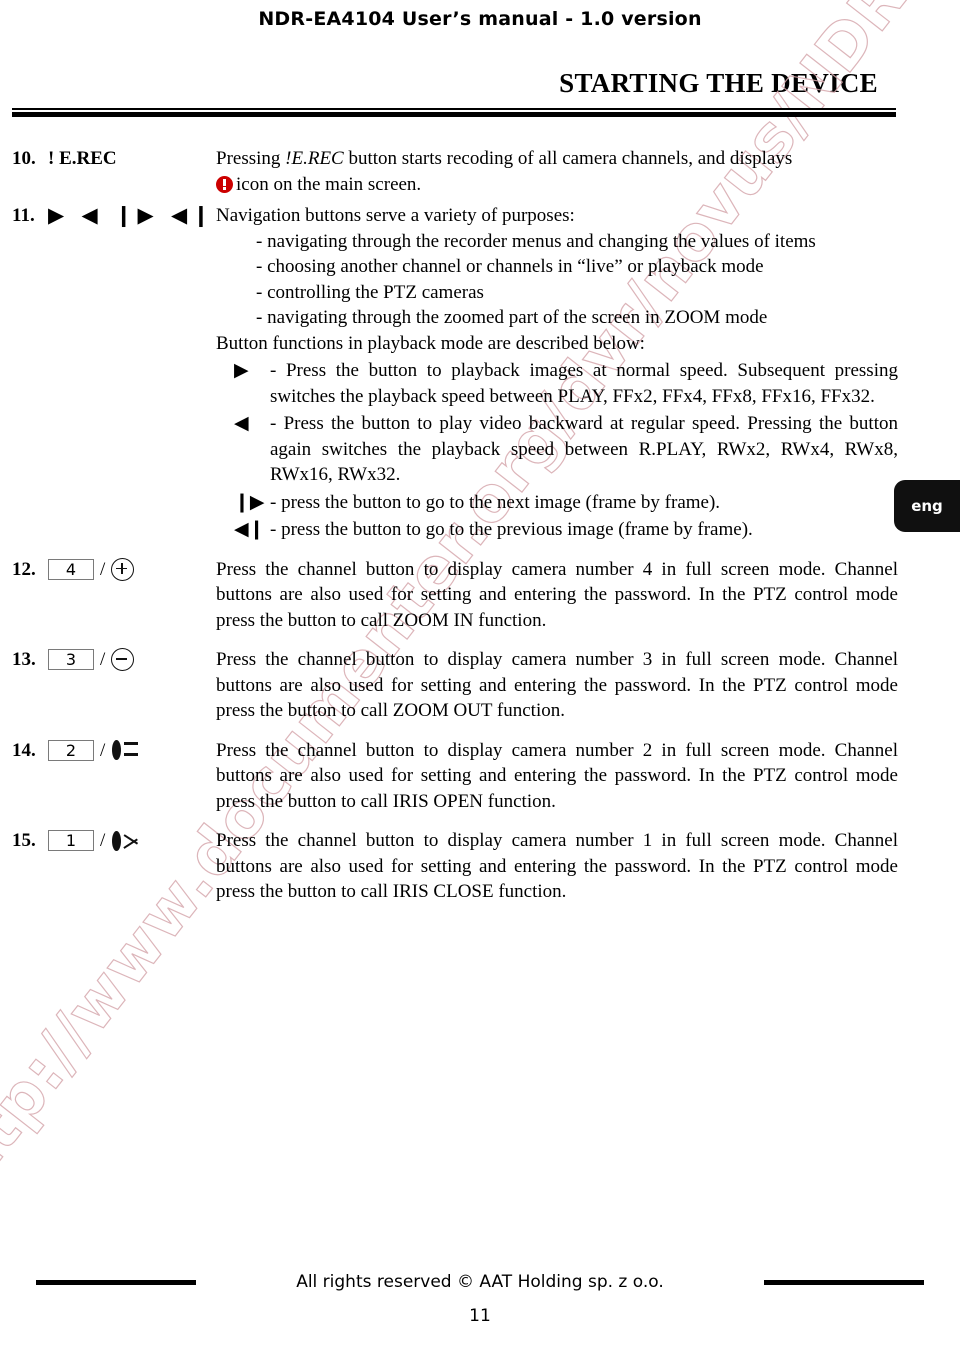 This screenshot has width=960, height=1372. I want to click on title-divider, so click(454, 112).